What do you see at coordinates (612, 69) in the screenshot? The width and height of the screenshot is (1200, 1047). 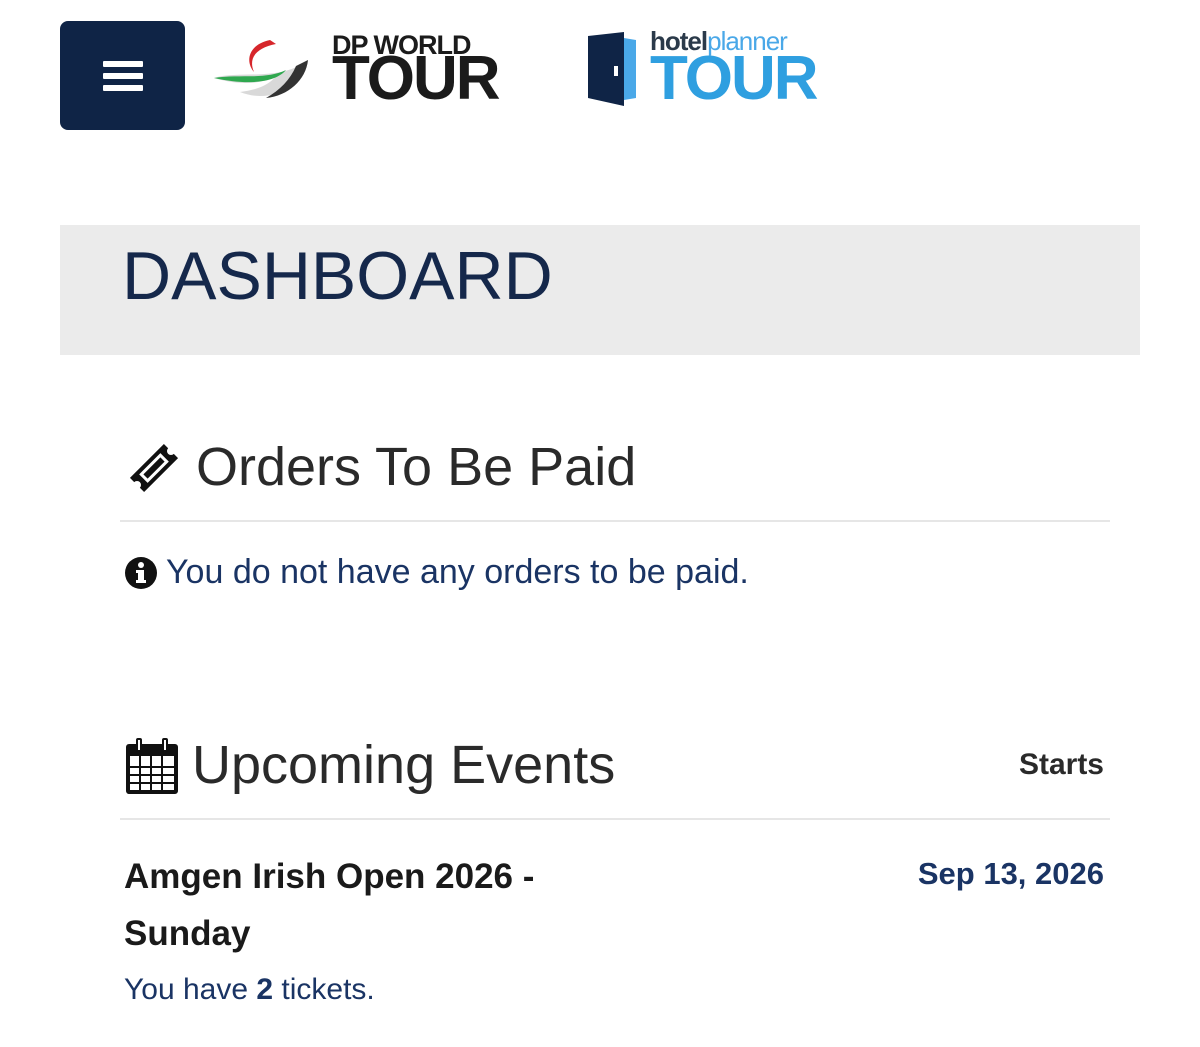 I see `door-icon` at bounding box center [612, 69].